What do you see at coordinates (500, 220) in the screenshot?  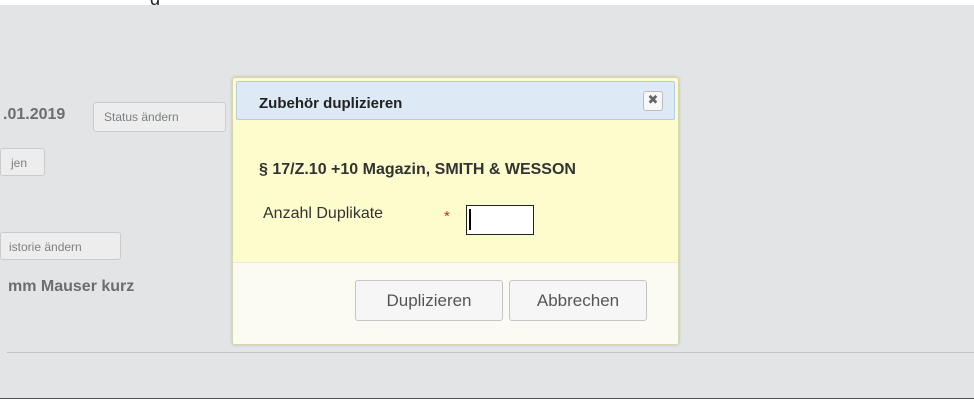 I see `duplicate-count-input` at bounding box center [500, 220].